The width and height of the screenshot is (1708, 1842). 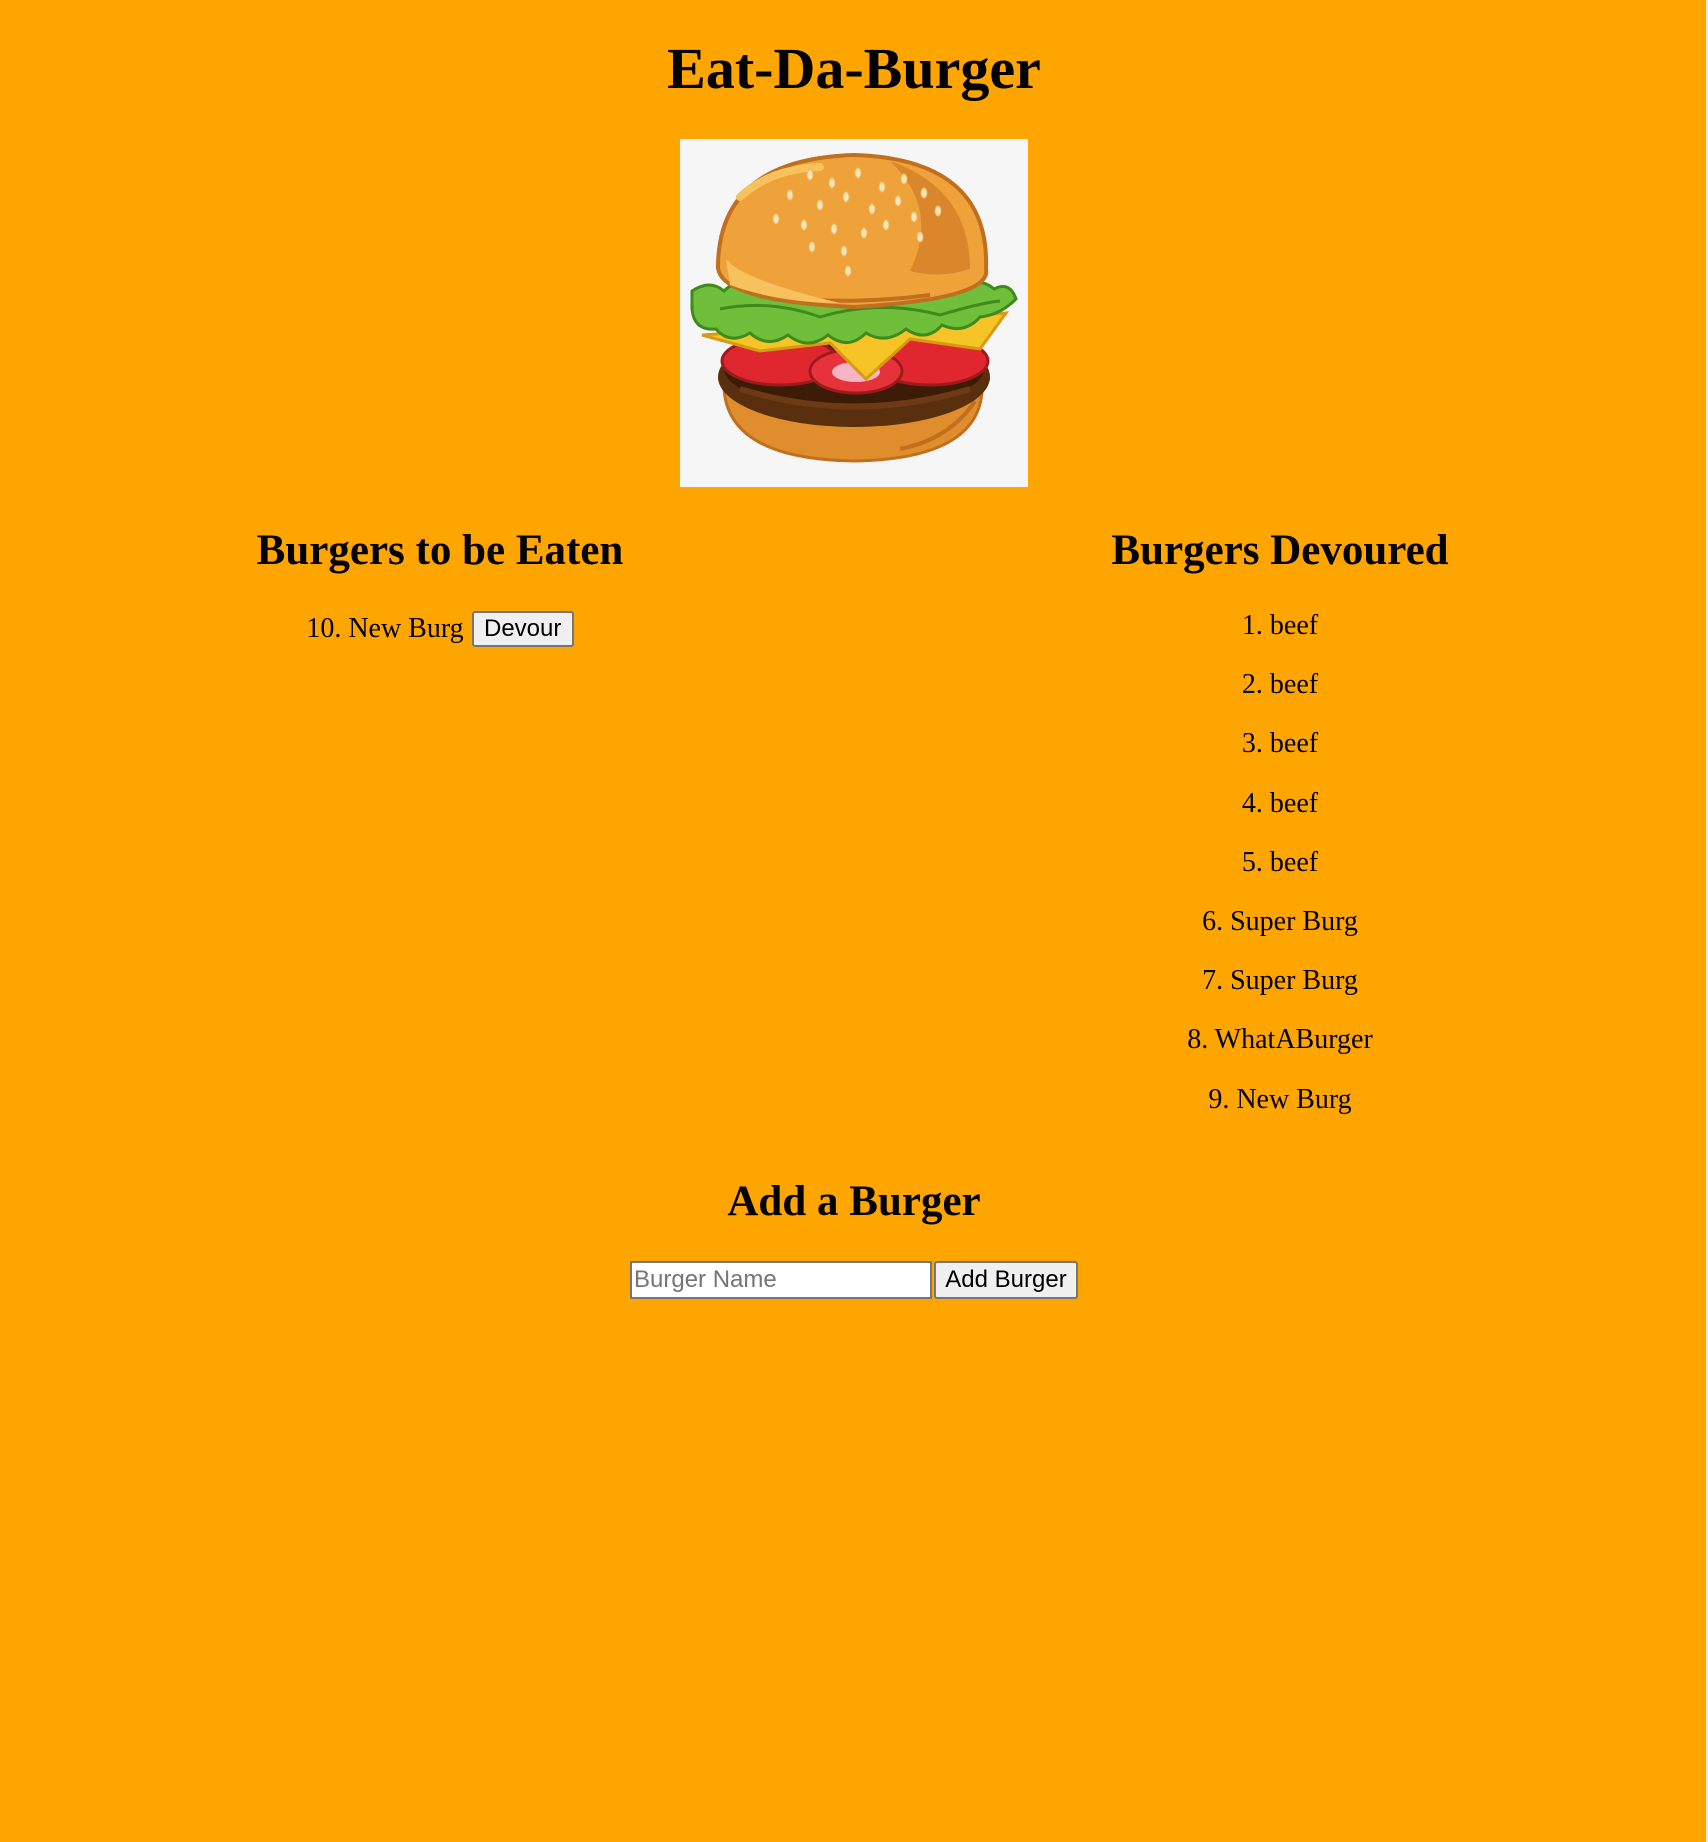 I want to click on list-item: 8. WhatABurger, so click(x=1280, y=1040).